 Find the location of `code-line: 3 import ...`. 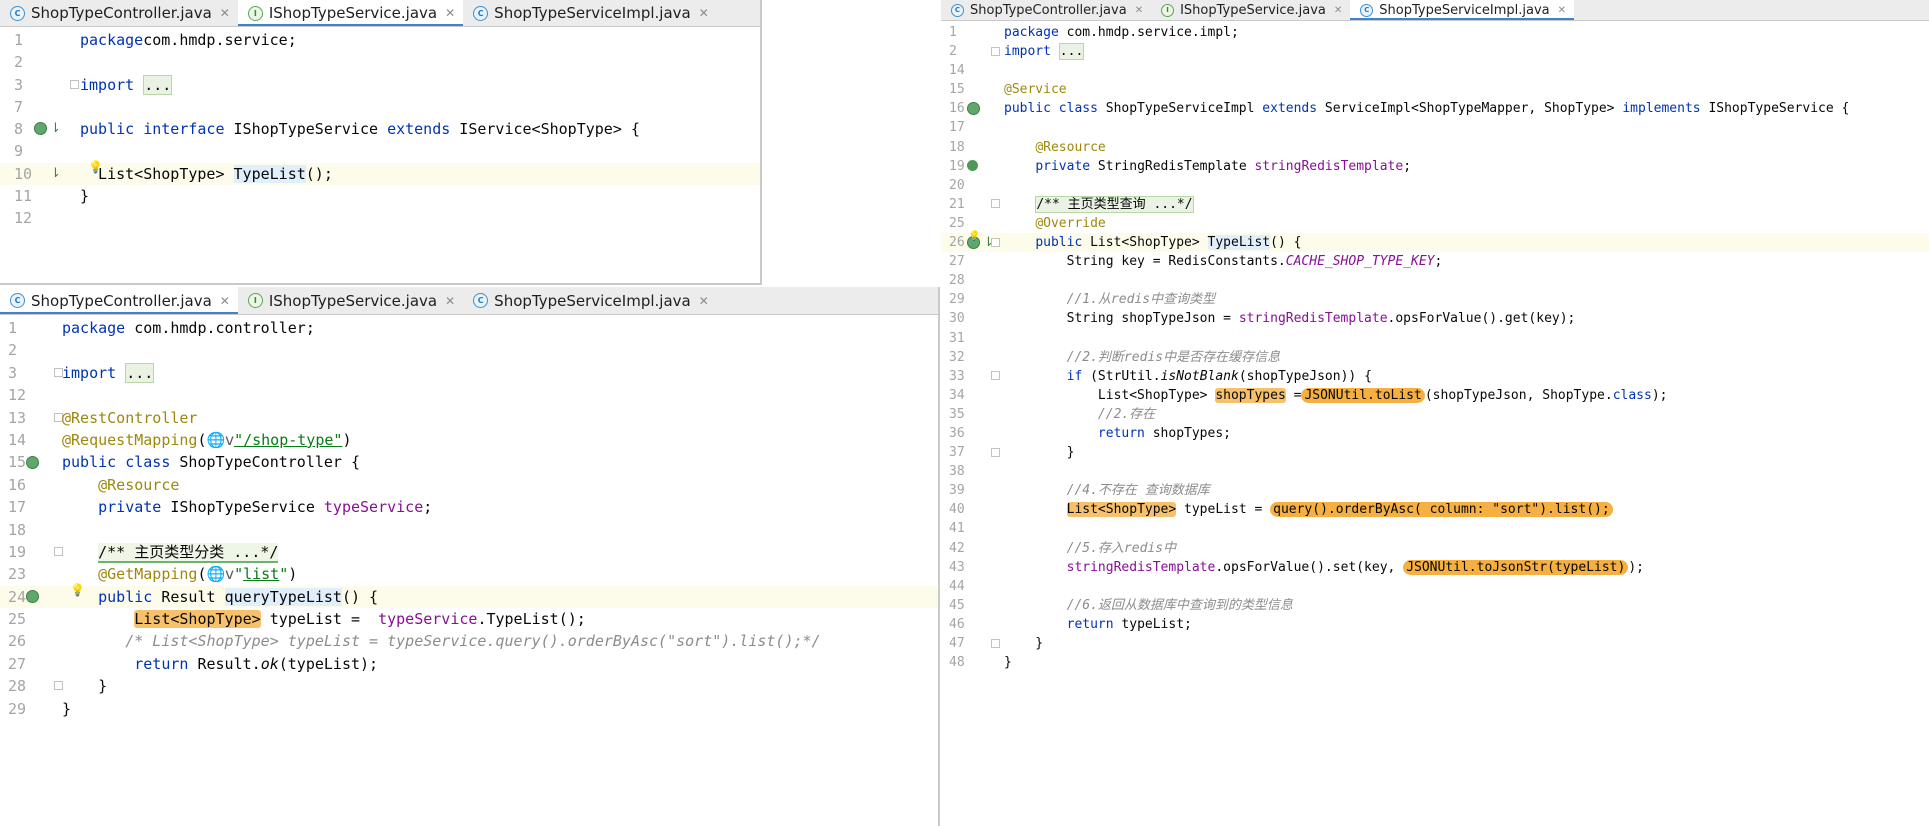

code-line: 3 import ... is located at coordinates (469, 373).